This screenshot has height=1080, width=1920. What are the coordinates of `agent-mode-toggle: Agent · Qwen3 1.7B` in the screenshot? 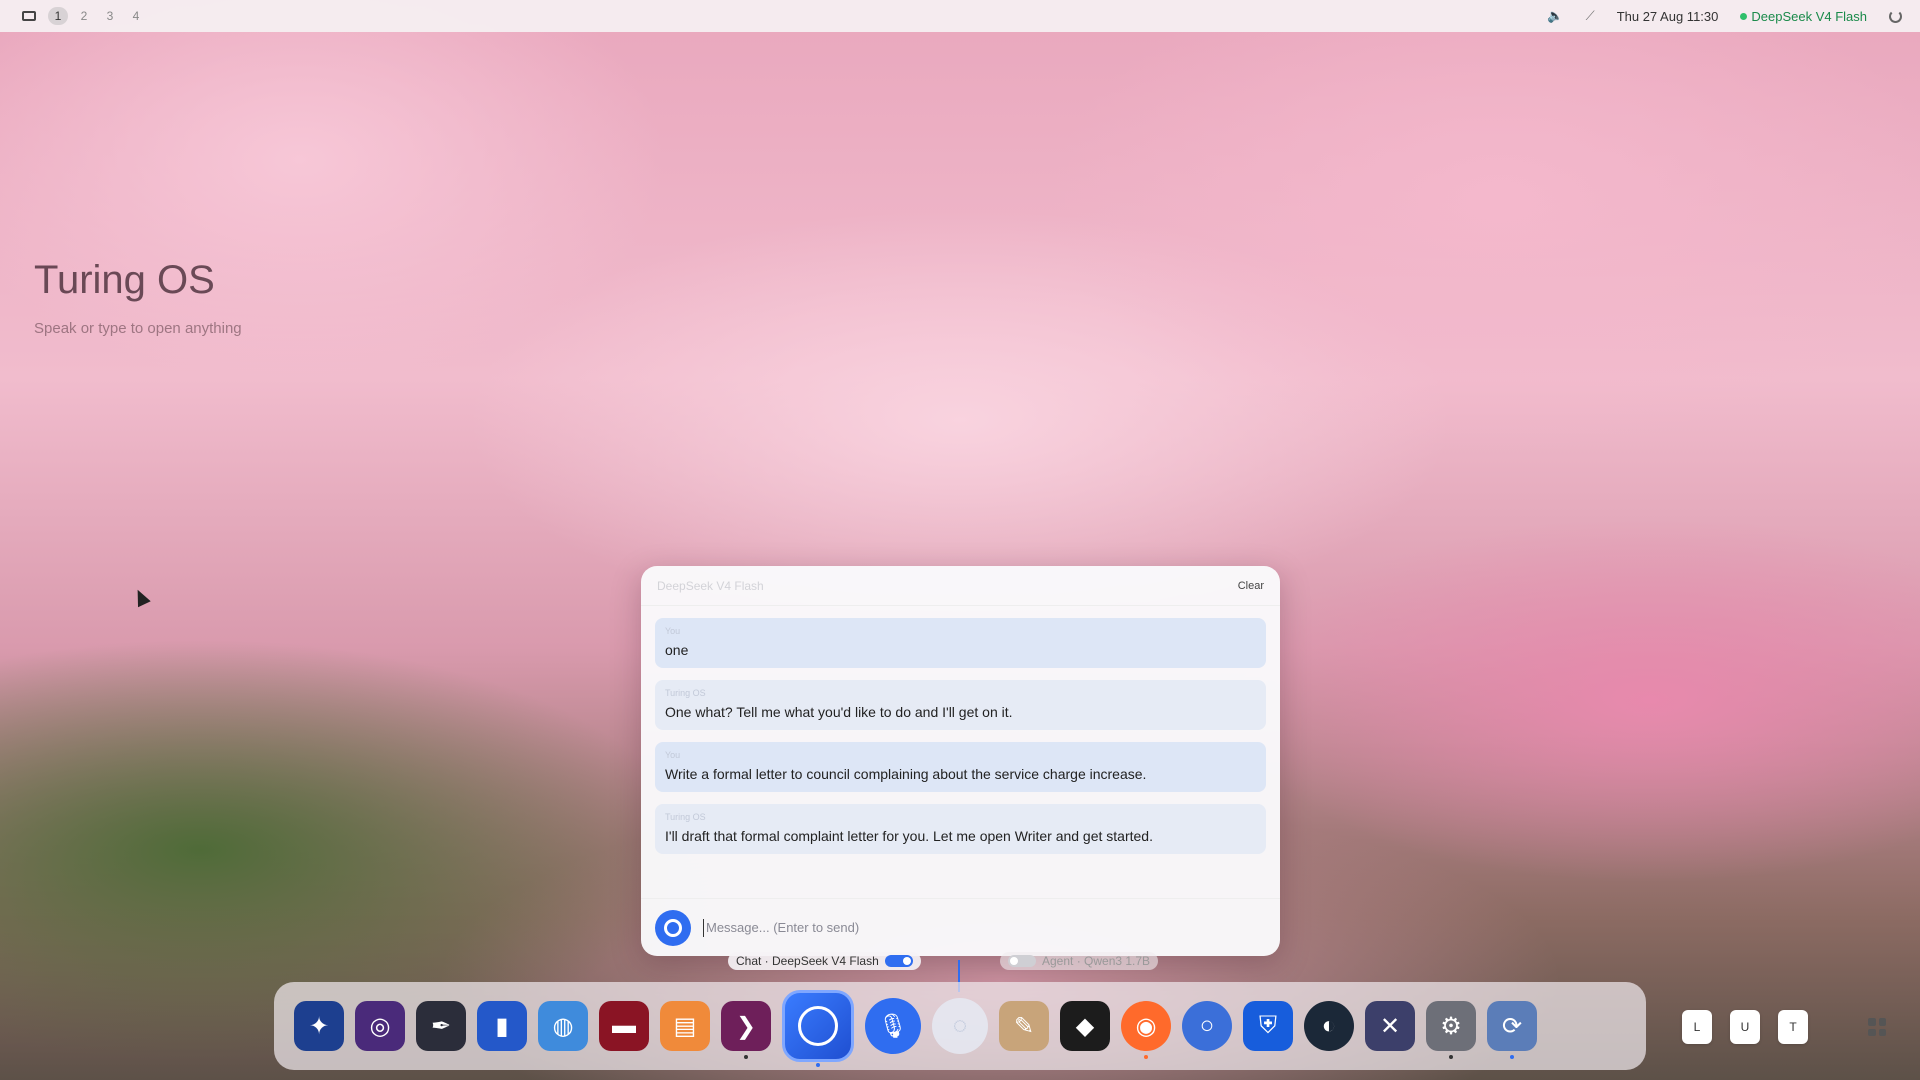 It's located at (1079, 961).